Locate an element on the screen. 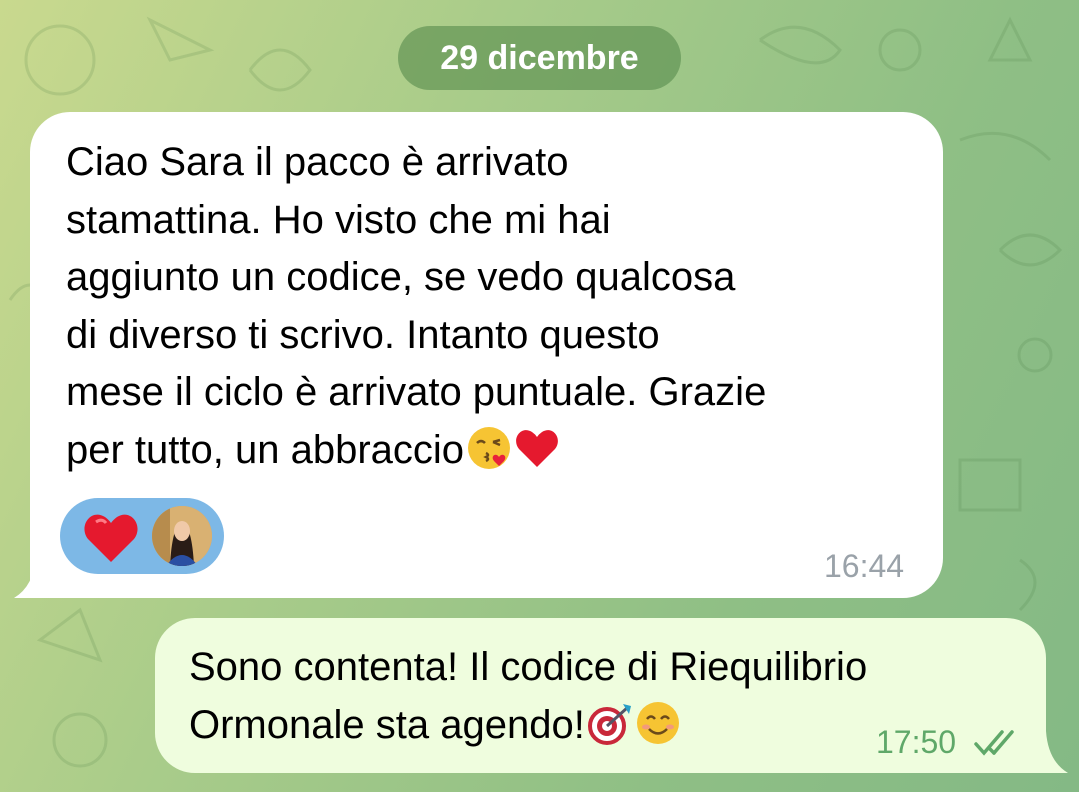  incoming-message-time: 16:44 is located at coordinates (864, 566).